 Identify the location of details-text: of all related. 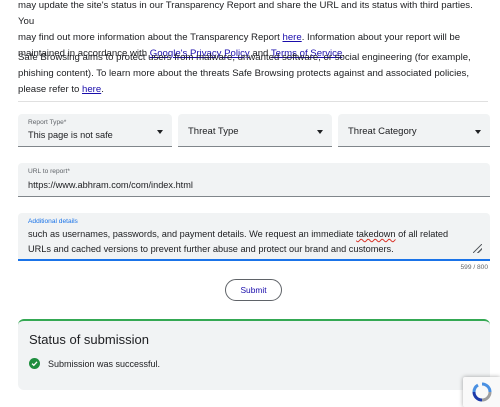
(422, 234).